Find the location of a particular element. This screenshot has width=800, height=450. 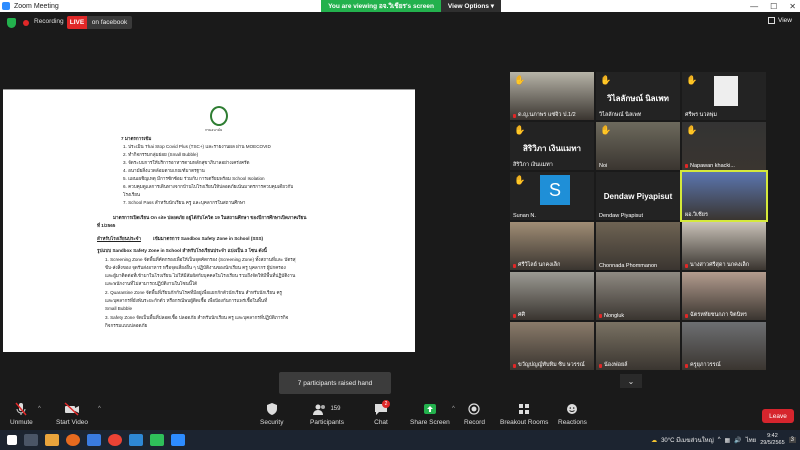

reactions-button: Reactions is located at coordinates (572, 414).